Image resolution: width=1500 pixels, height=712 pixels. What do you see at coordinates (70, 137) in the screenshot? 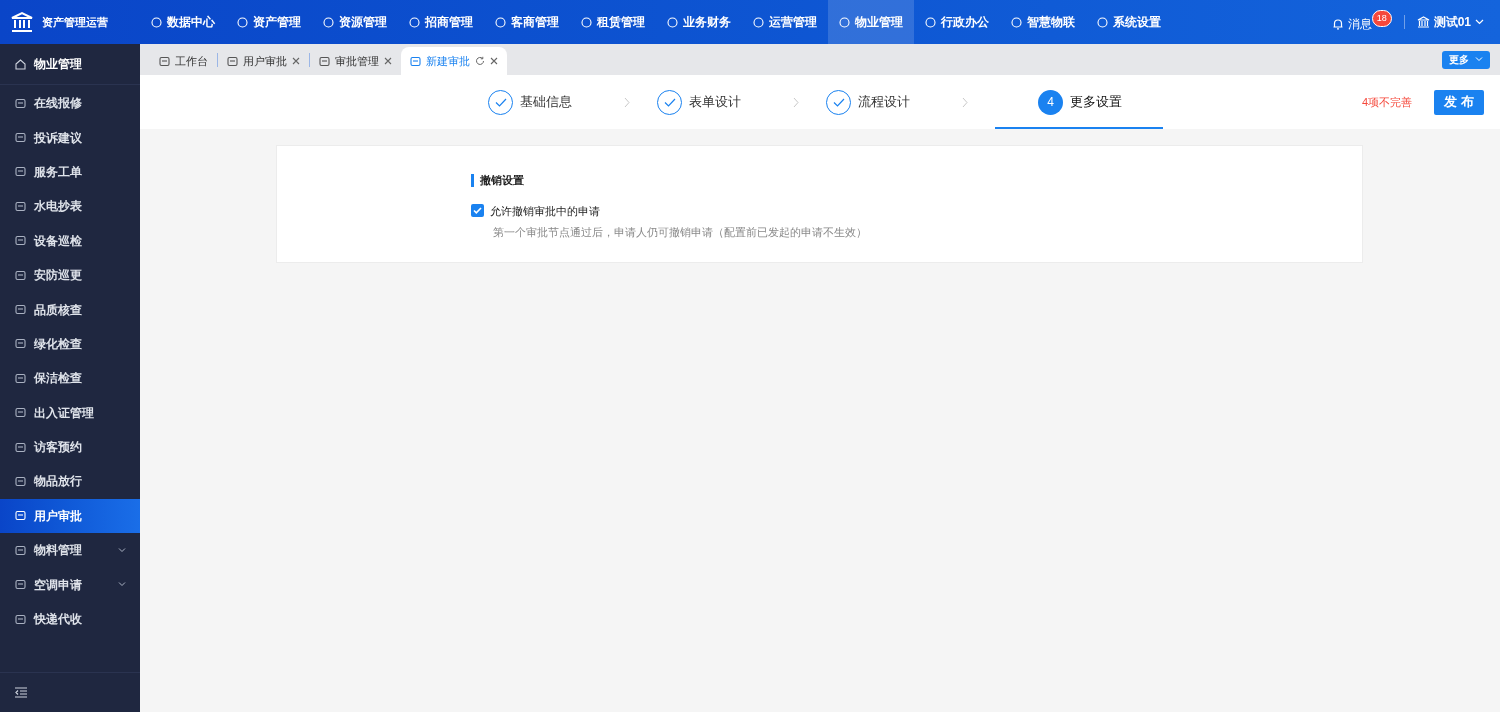
I see `sidebar-item: 投诉建议` at bounding box center [70, 137].